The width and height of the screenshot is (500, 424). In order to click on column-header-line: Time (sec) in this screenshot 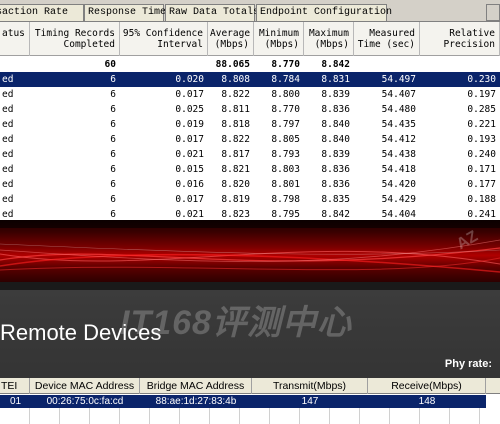, I will do `click(386, 44)`.